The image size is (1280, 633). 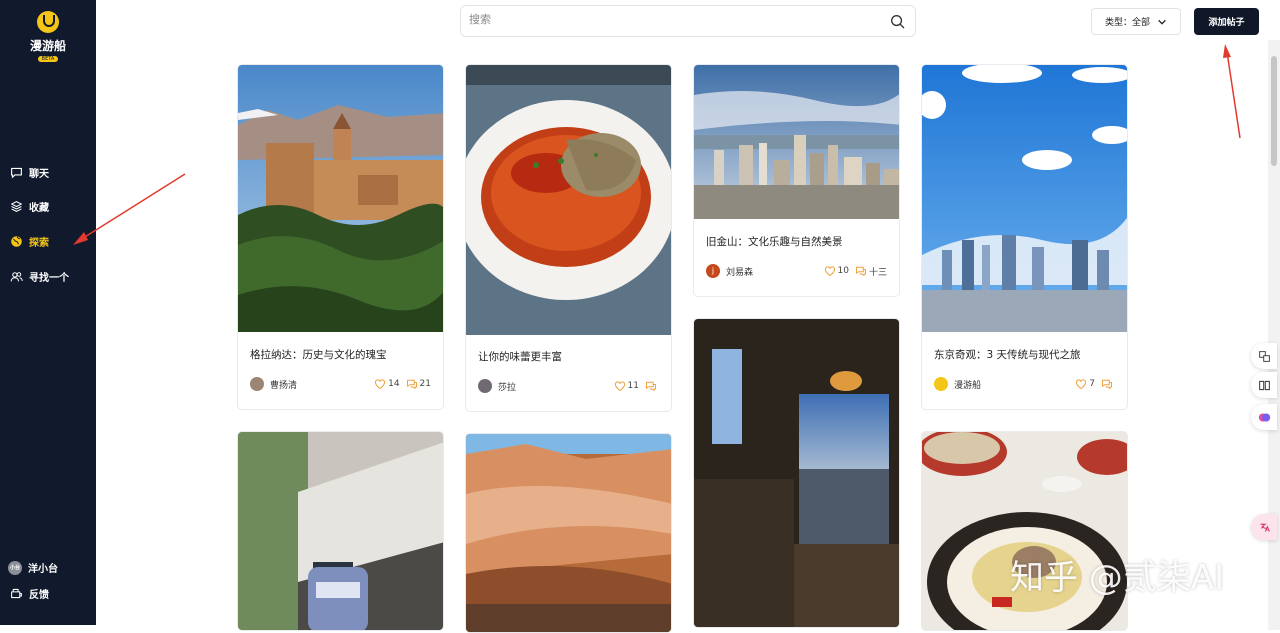 I want to click on avatar: j, so click(x=713, y=271).